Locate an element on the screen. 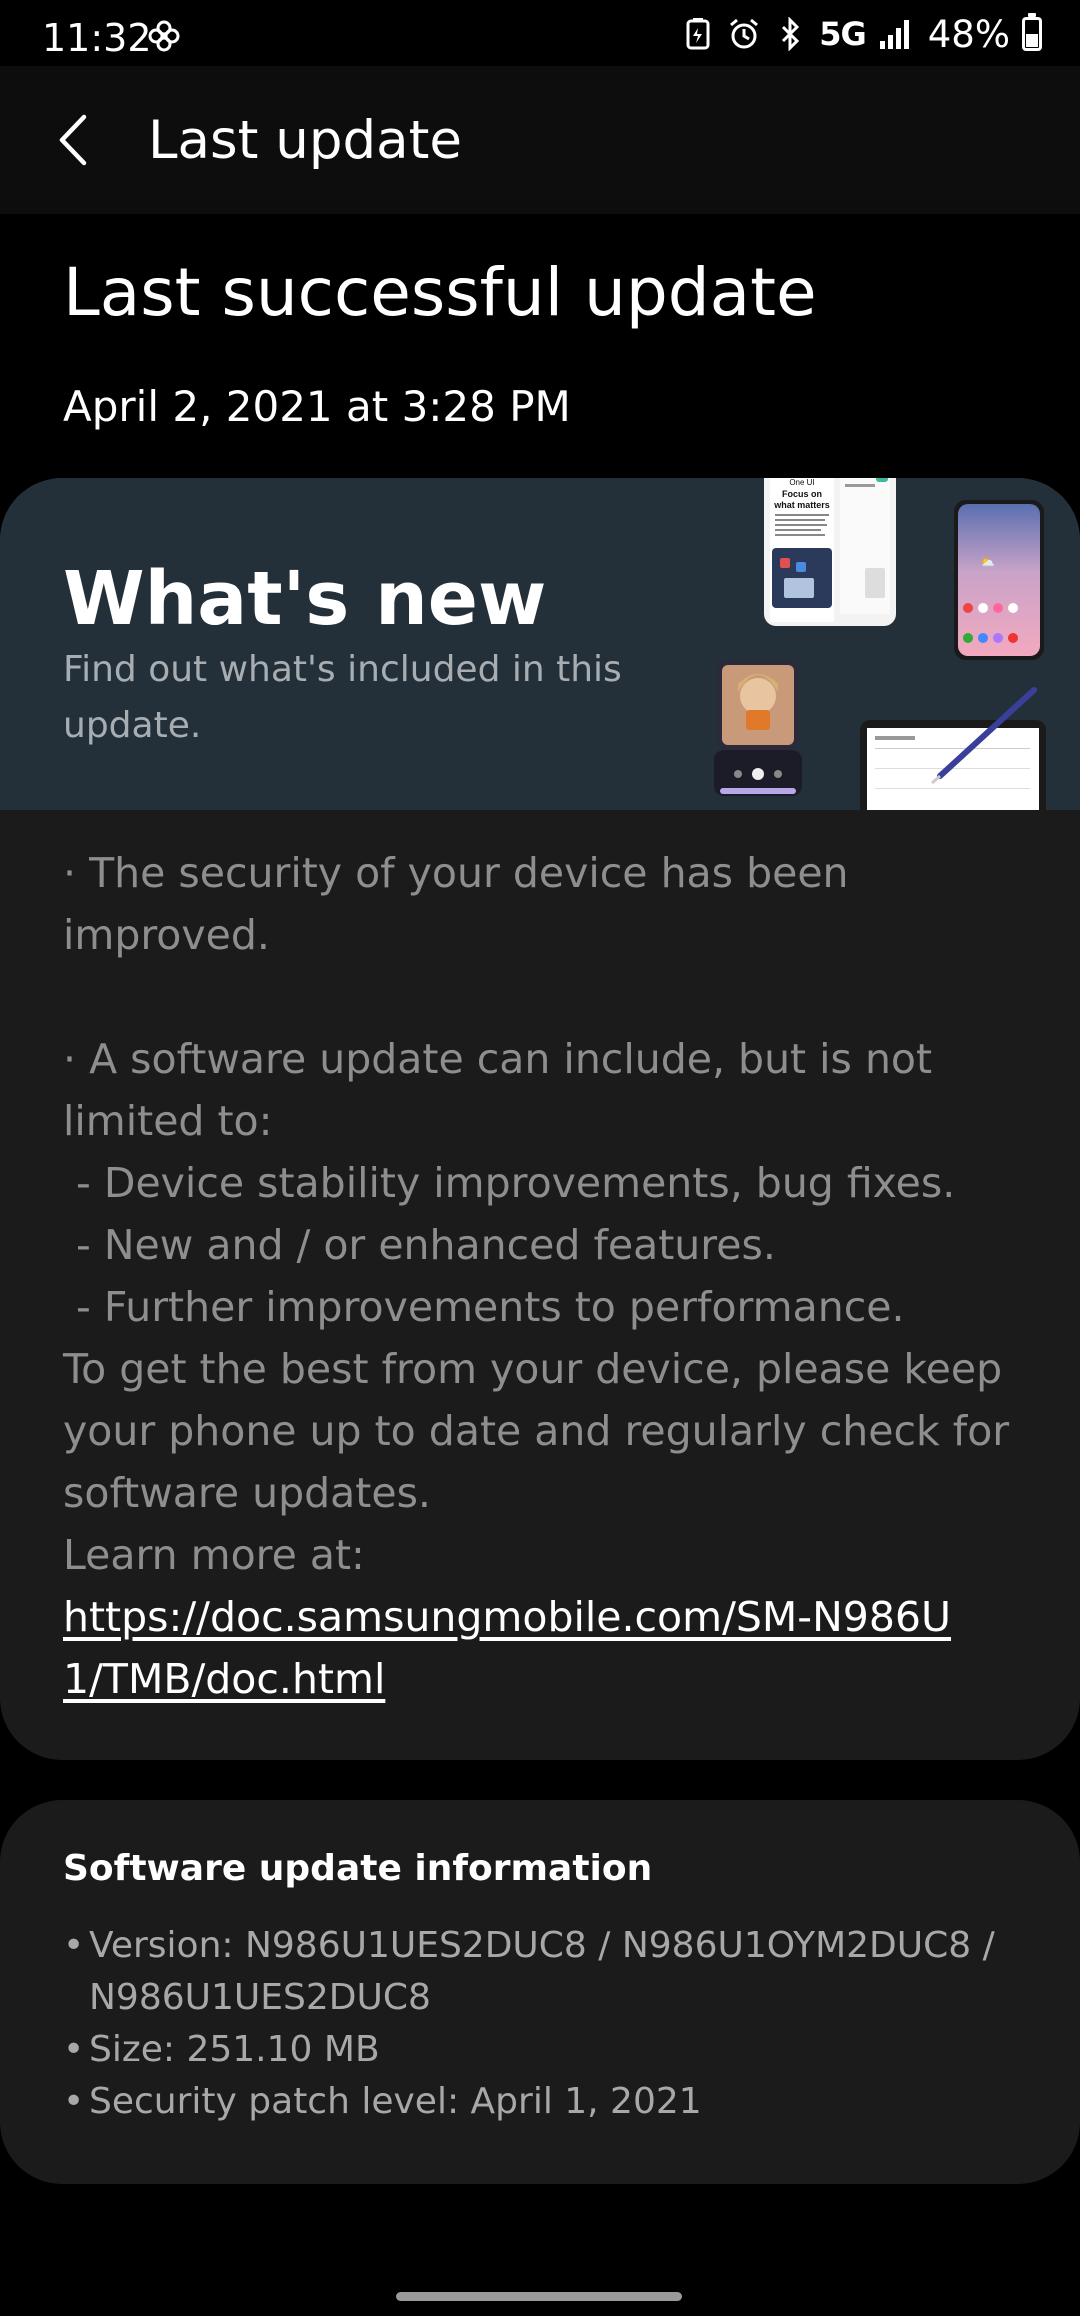 Image resolution: width=1080 pixels, height=2316 pixels. chevron-left-icon is located at coordinates (73, 140).